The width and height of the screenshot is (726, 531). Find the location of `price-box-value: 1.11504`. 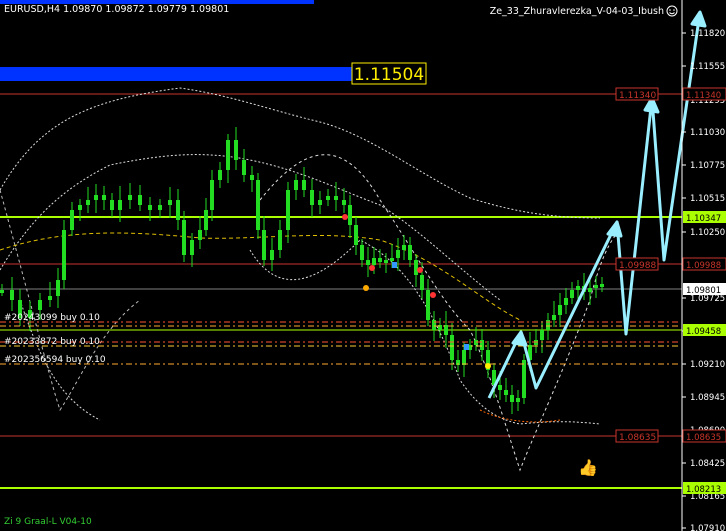

price-box-value: 1.11504 is located at coordinates (389, 75).